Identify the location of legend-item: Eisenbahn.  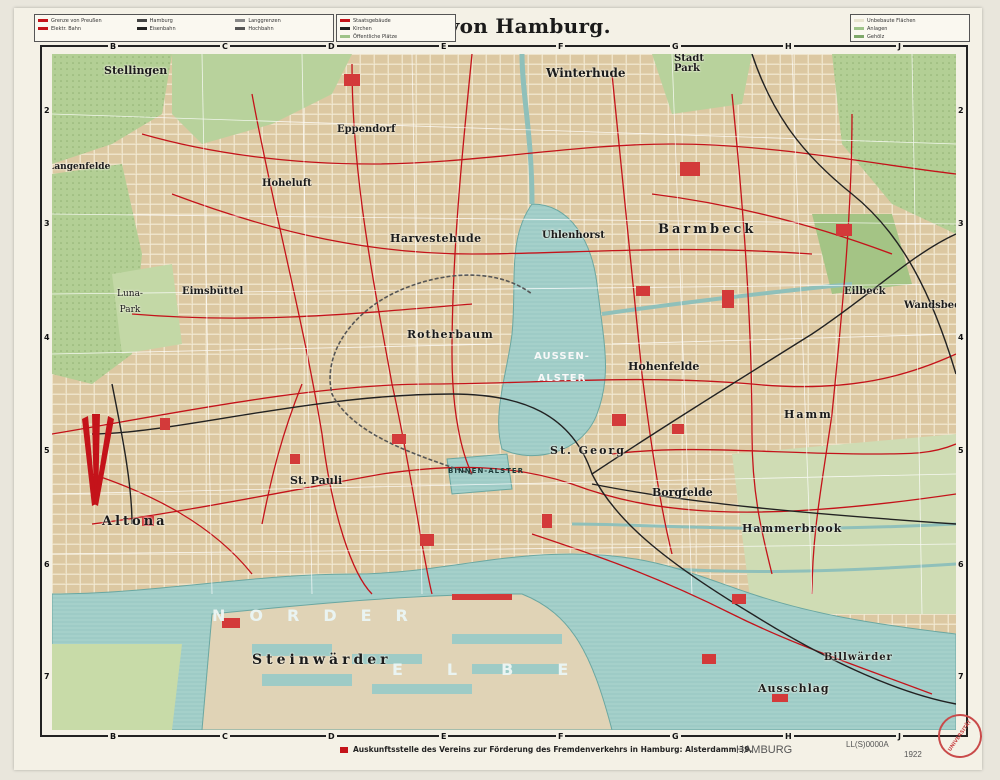
(184, 28).